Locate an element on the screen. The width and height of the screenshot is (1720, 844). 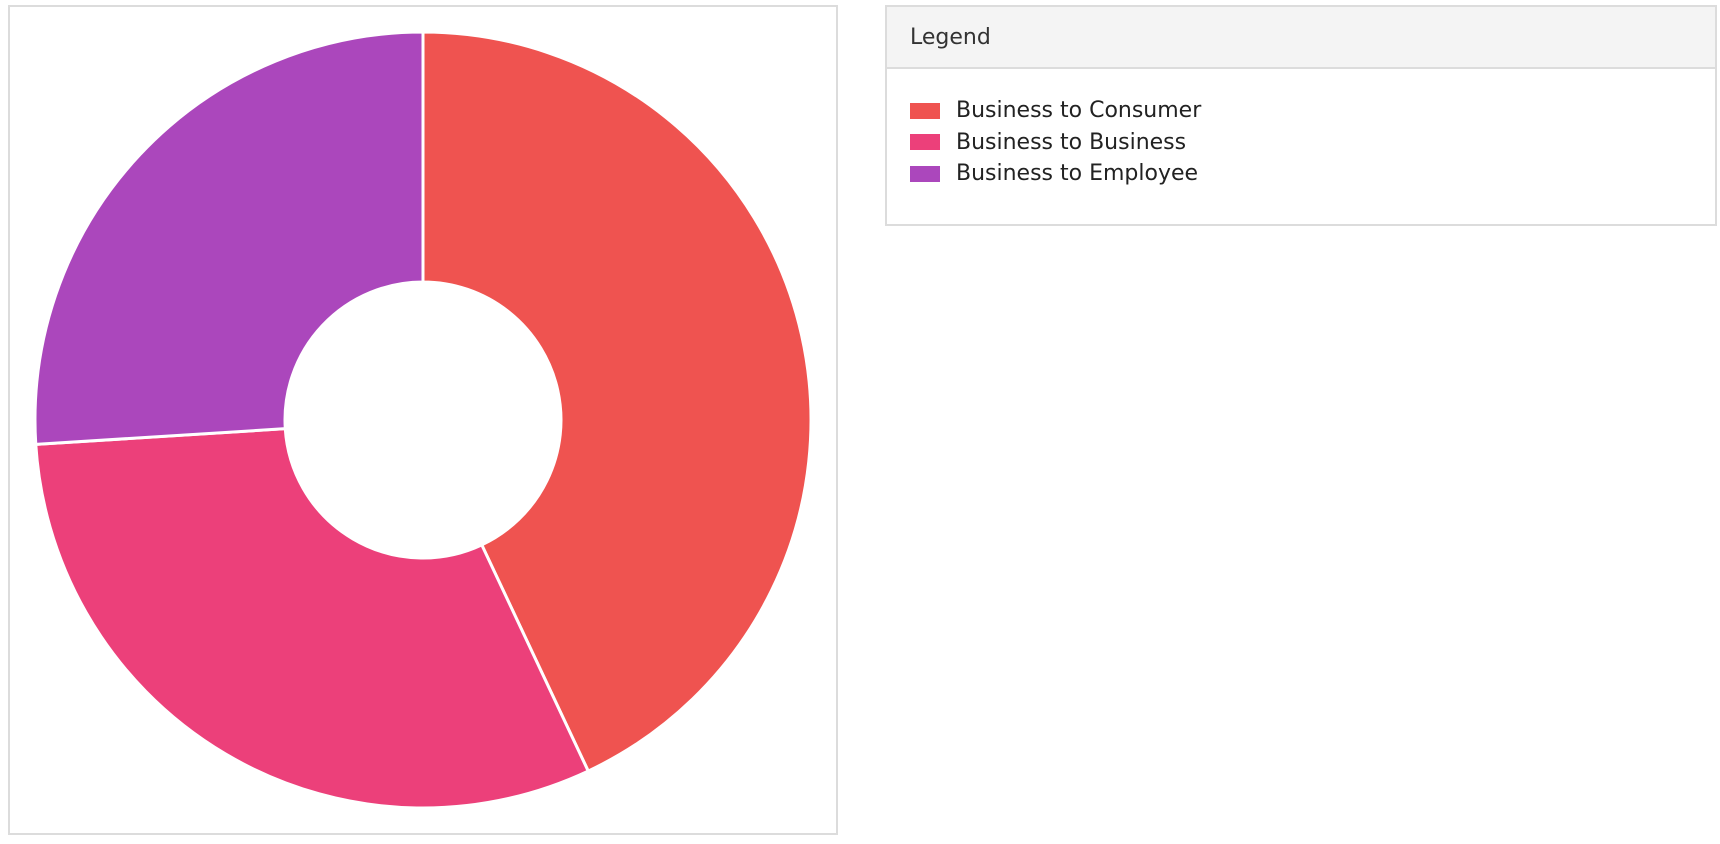
legend-label: Business to Employee is located at coordinates (1077, 174).